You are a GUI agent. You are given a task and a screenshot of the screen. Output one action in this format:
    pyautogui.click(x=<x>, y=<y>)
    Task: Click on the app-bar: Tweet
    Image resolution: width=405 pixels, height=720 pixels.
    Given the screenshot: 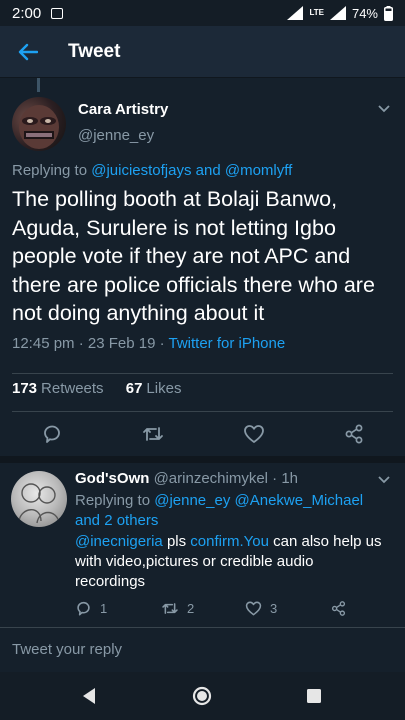 What is the action you would take?
    pyautogui.click(x=202, y=52)
    